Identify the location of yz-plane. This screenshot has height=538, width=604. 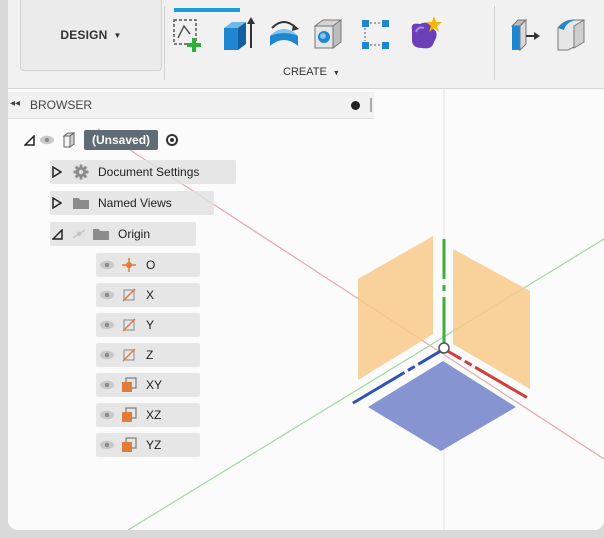
(395, 308).